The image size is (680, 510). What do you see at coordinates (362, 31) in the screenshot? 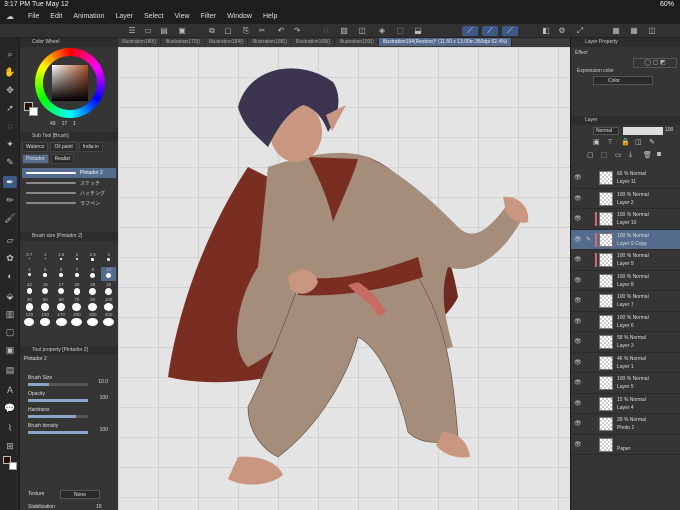
I see `invert-selection-icon: ◫` at bounding box center [362, 31].